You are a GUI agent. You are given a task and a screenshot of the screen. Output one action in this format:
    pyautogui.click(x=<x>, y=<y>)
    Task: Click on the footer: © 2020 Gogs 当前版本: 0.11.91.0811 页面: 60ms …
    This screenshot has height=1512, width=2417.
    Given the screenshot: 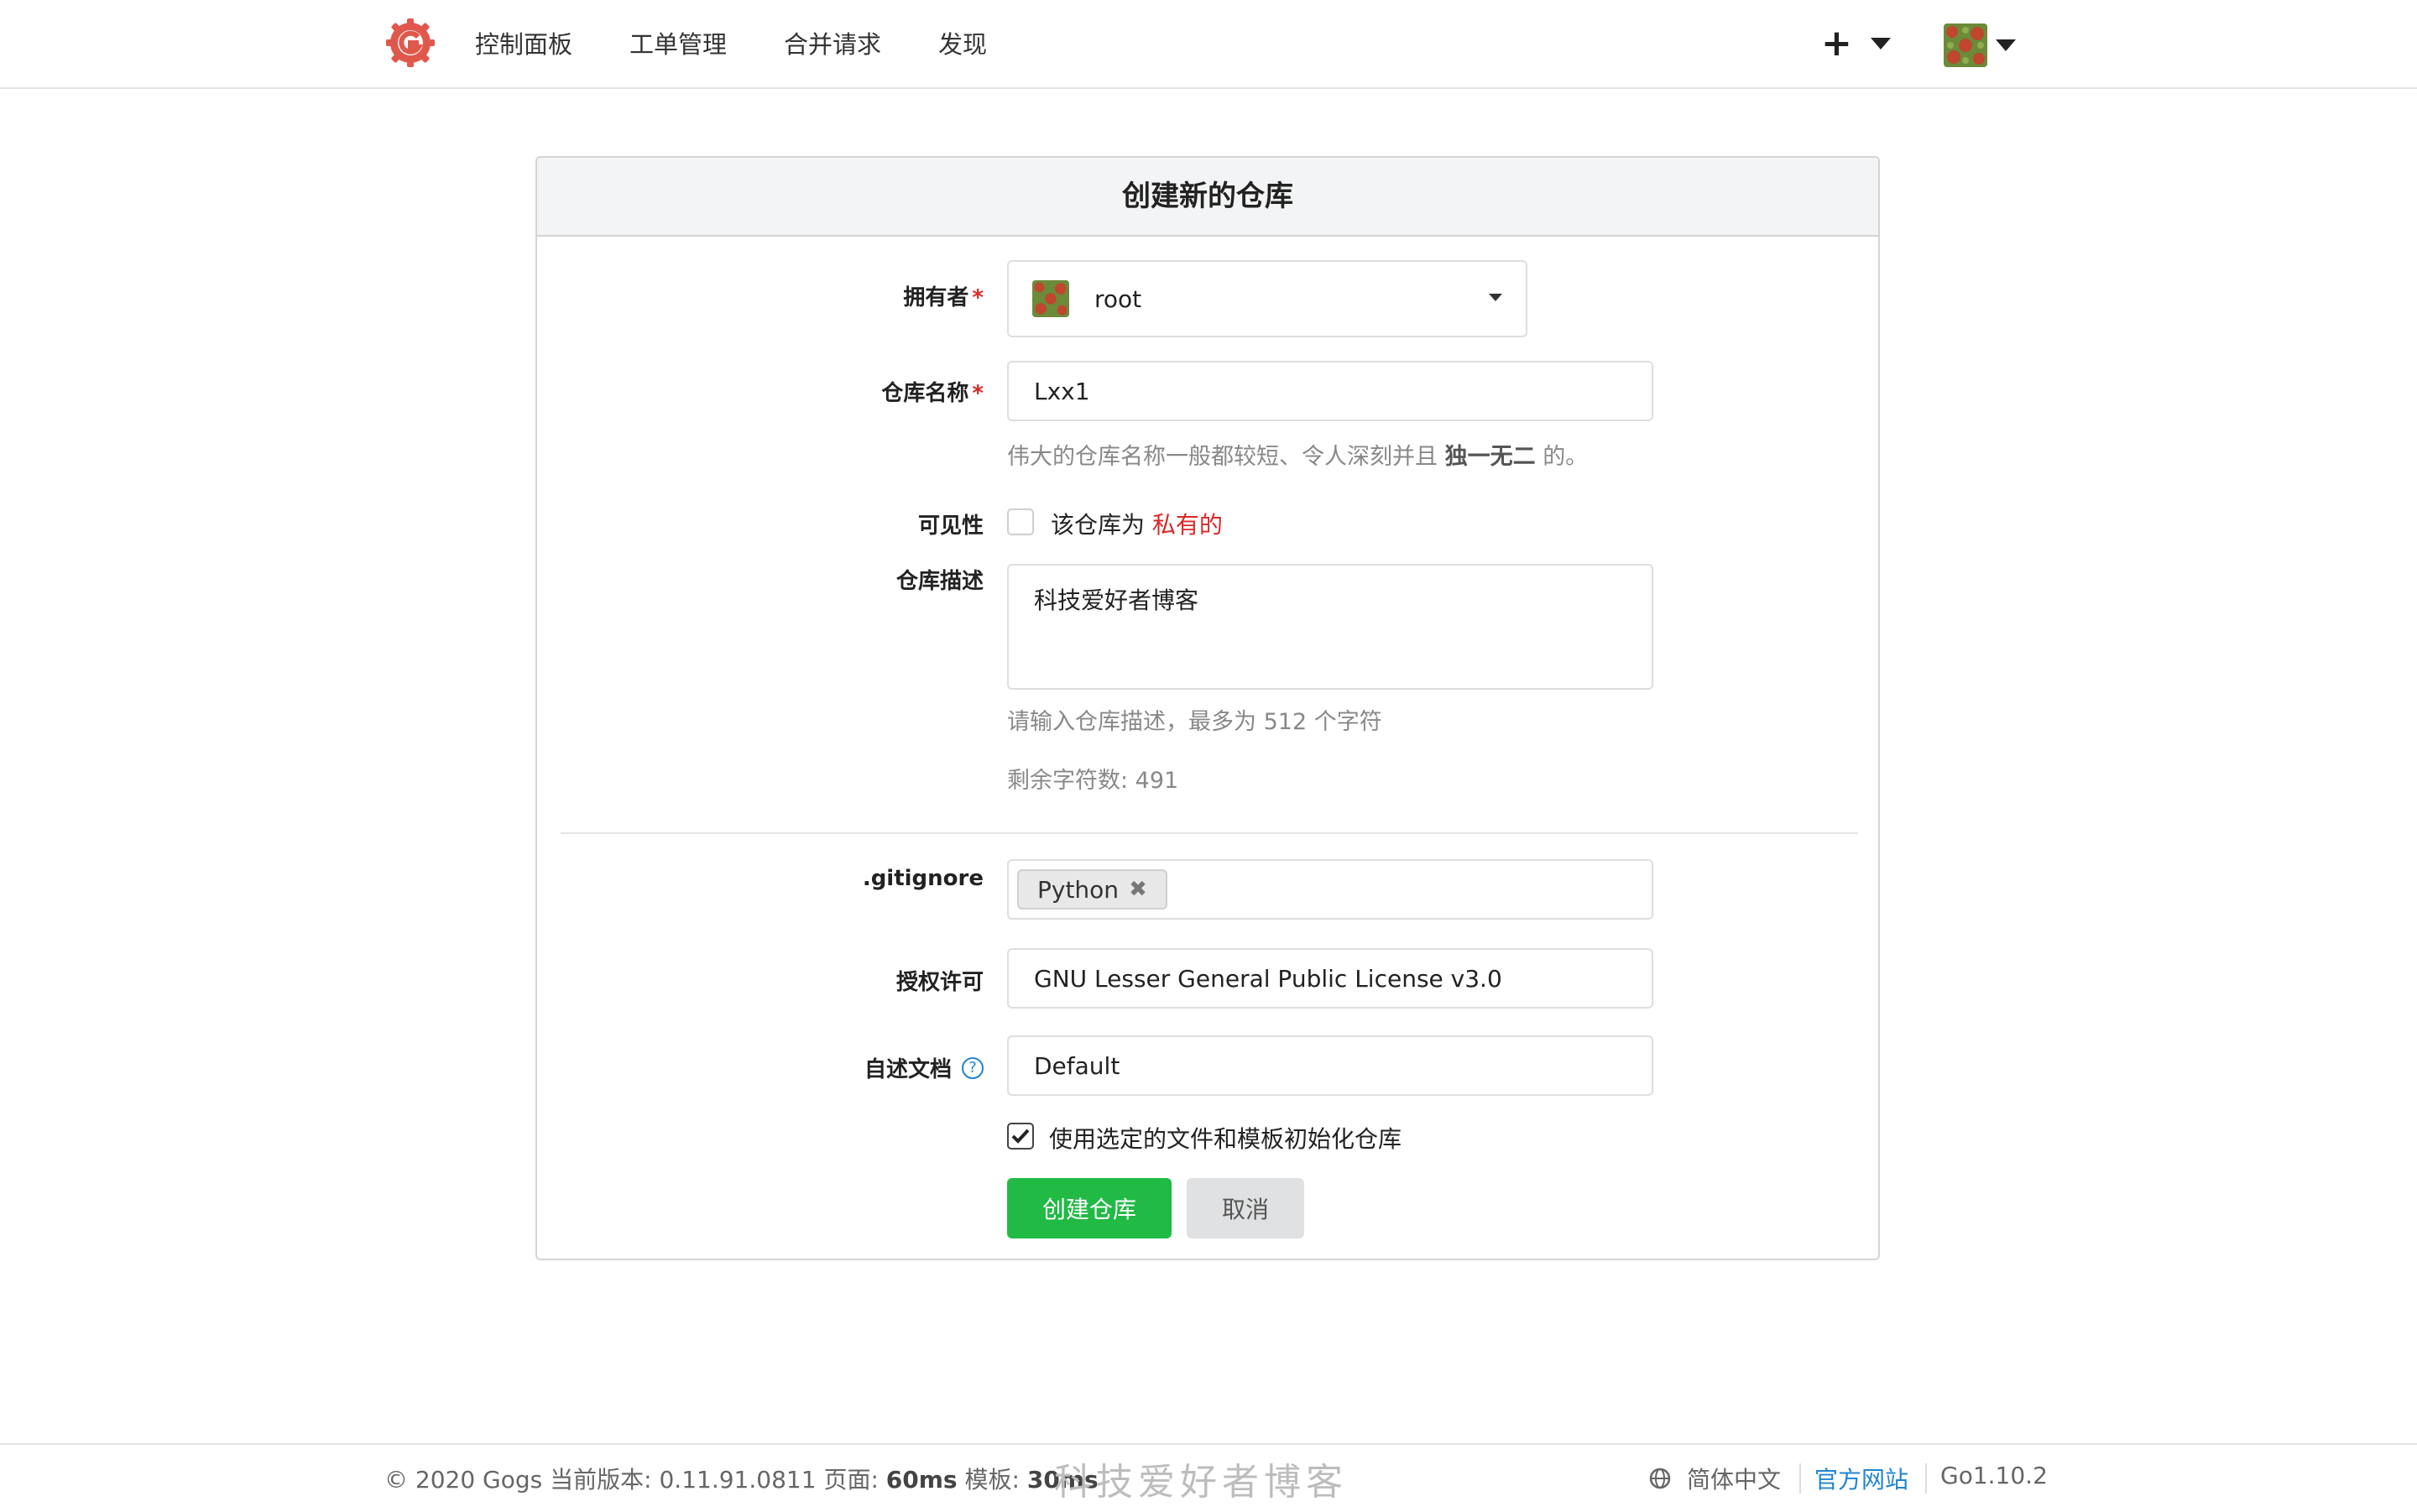 What is the action you would take?
    pyautogui.click(x=1208, y=1478)
    